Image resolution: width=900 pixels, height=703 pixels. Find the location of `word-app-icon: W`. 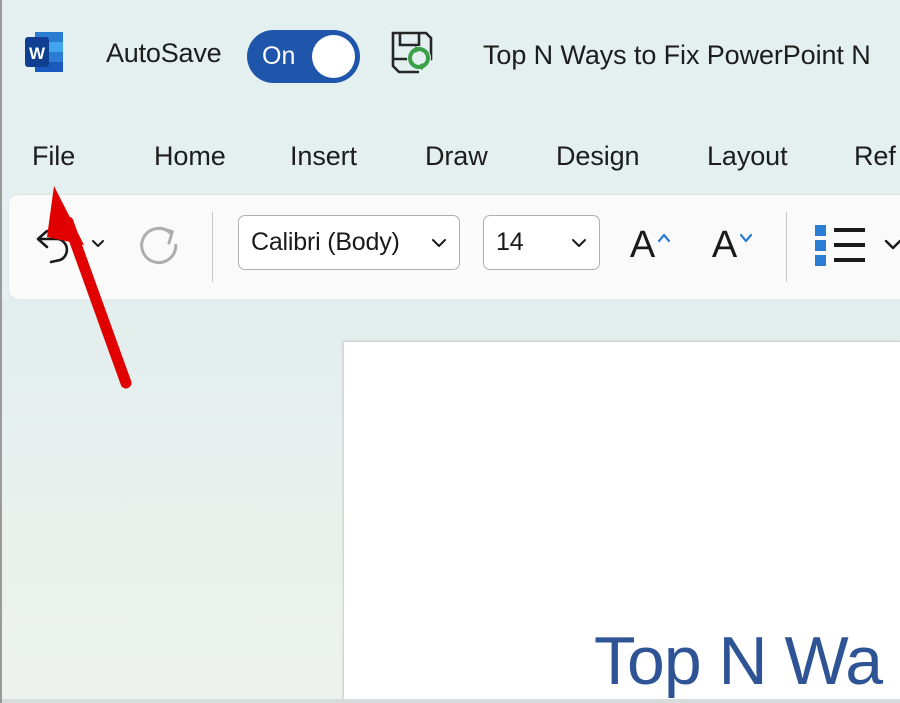

word-app-icon: W is located at coordinates (44, 52).